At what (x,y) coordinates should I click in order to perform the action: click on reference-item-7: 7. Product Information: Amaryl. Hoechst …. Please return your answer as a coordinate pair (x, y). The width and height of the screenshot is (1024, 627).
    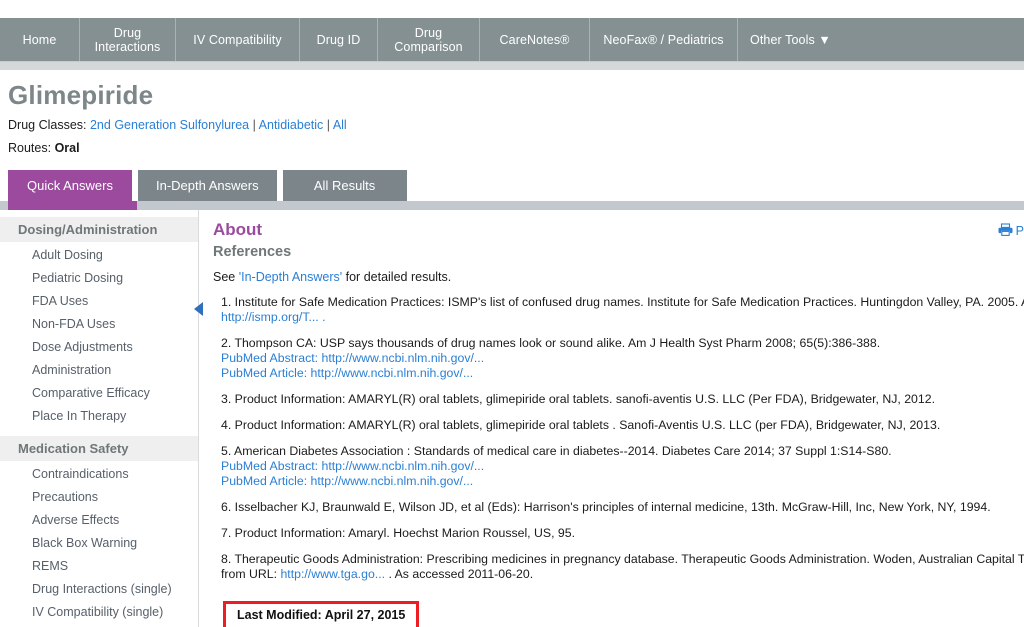
    Looking at the image, I should click on (622, 533).